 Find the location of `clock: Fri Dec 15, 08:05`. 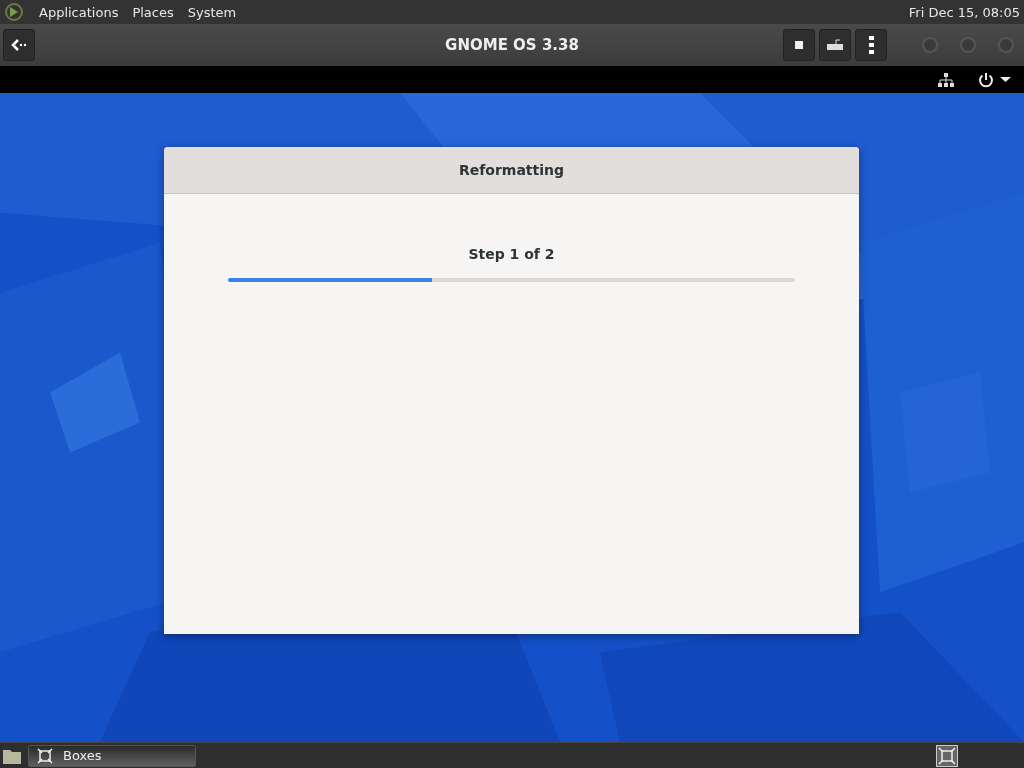

clock: Fri Dec 15, 08:05 is located at coordinates (964, 12).